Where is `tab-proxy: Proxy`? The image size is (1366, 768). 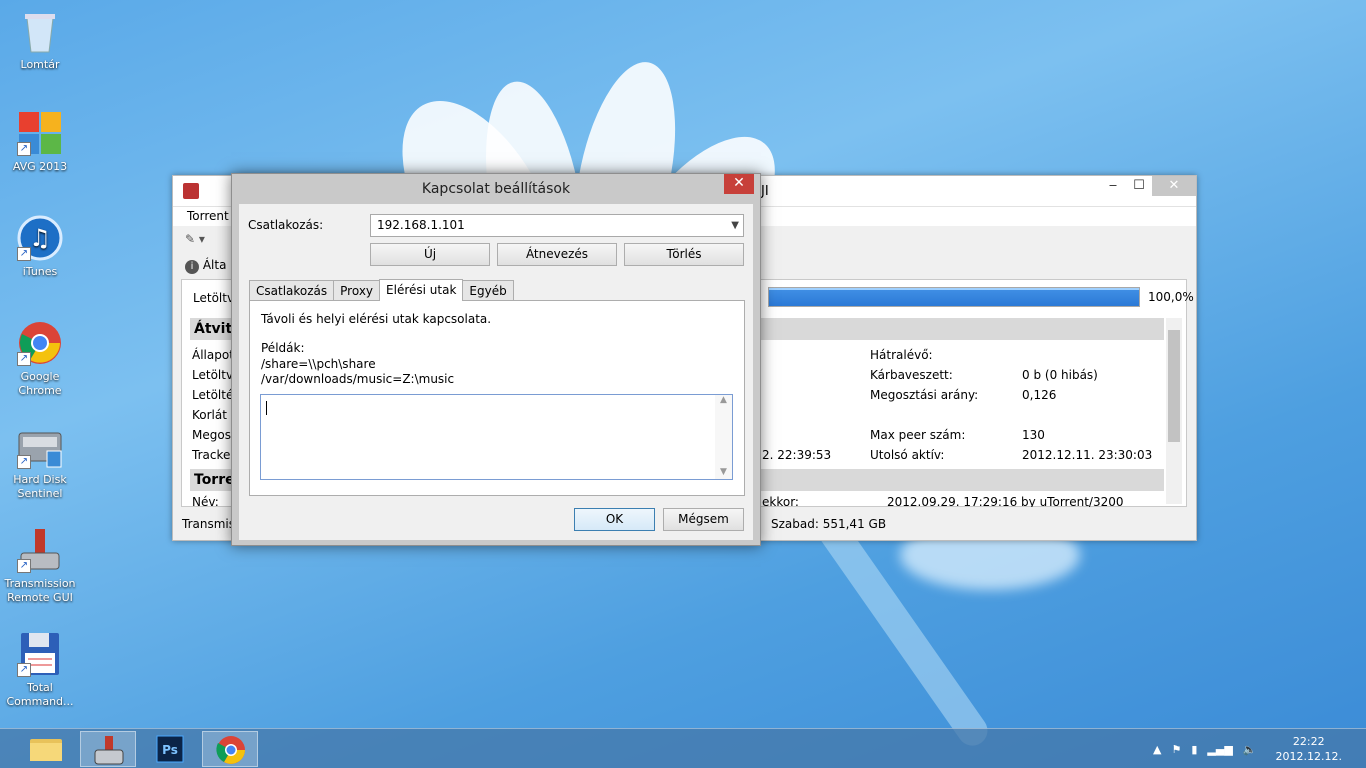 tab-proxy: Proxy is located at coordinates (357, 290).